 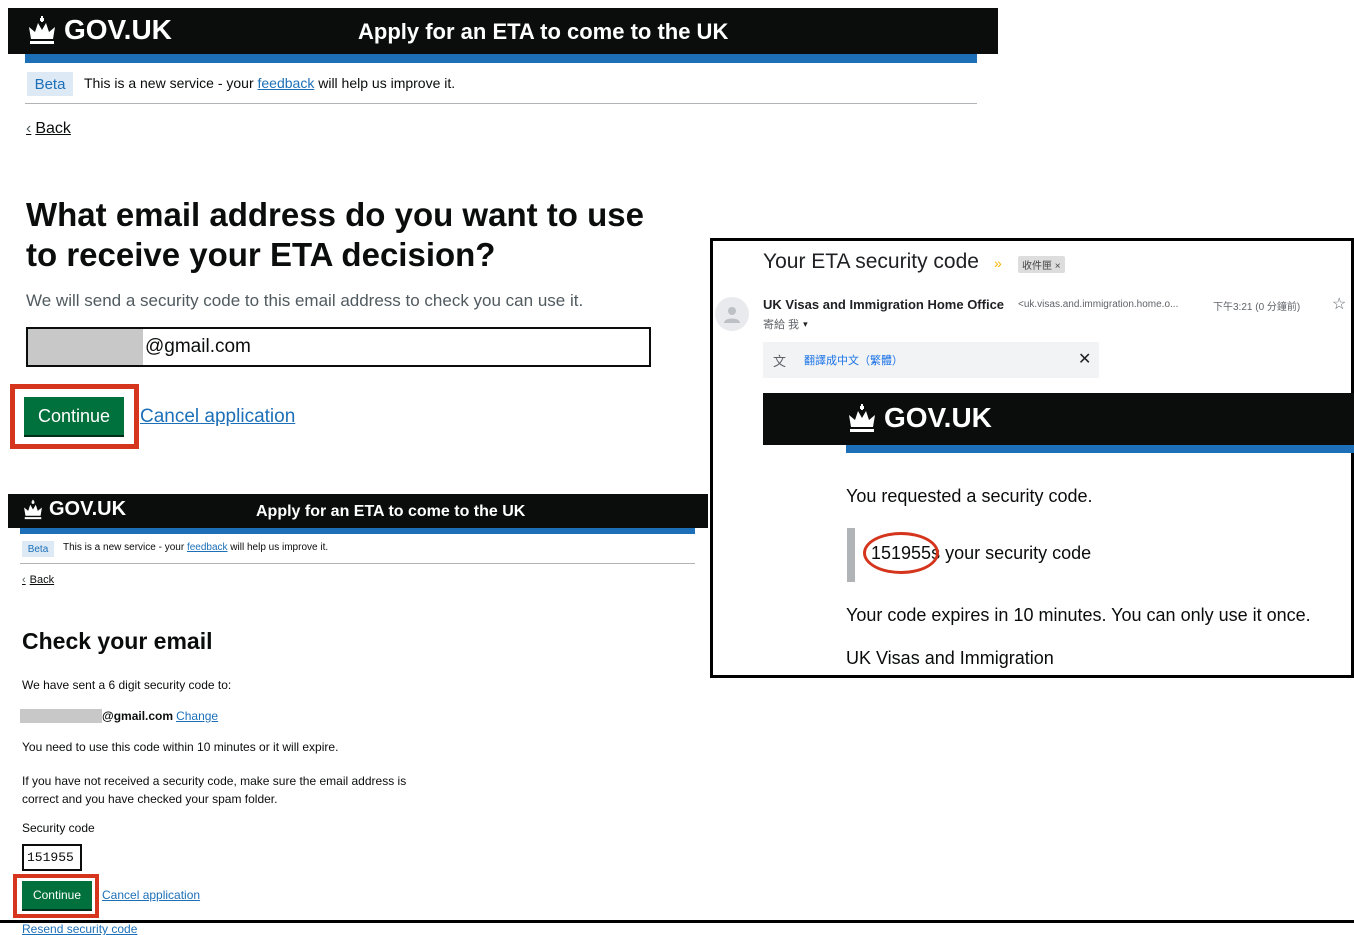 What do you see at coordinates (871, 261) in the screenshot?
I see `email-subject: Your ETA security code` at bounding box center [871, 261].